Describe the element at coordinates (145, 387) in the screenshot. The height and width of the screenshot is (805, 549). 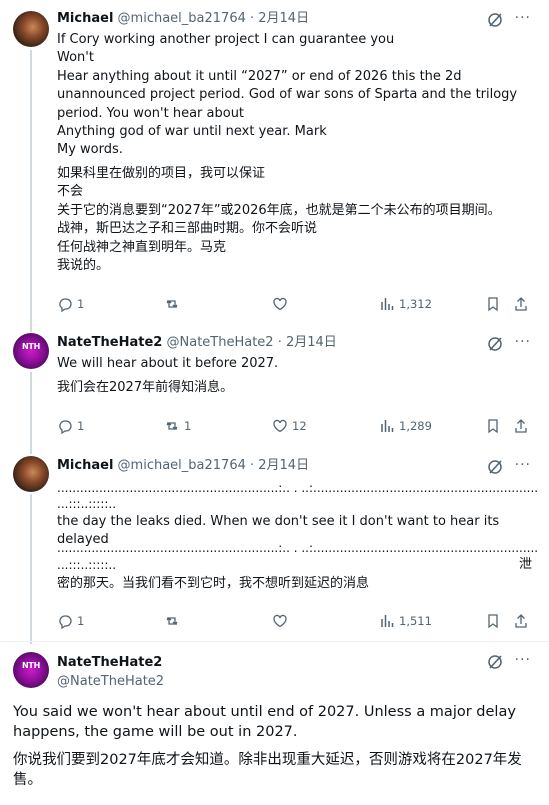
I see `text-line: 我们会在2027年前得知消息。` at that location.